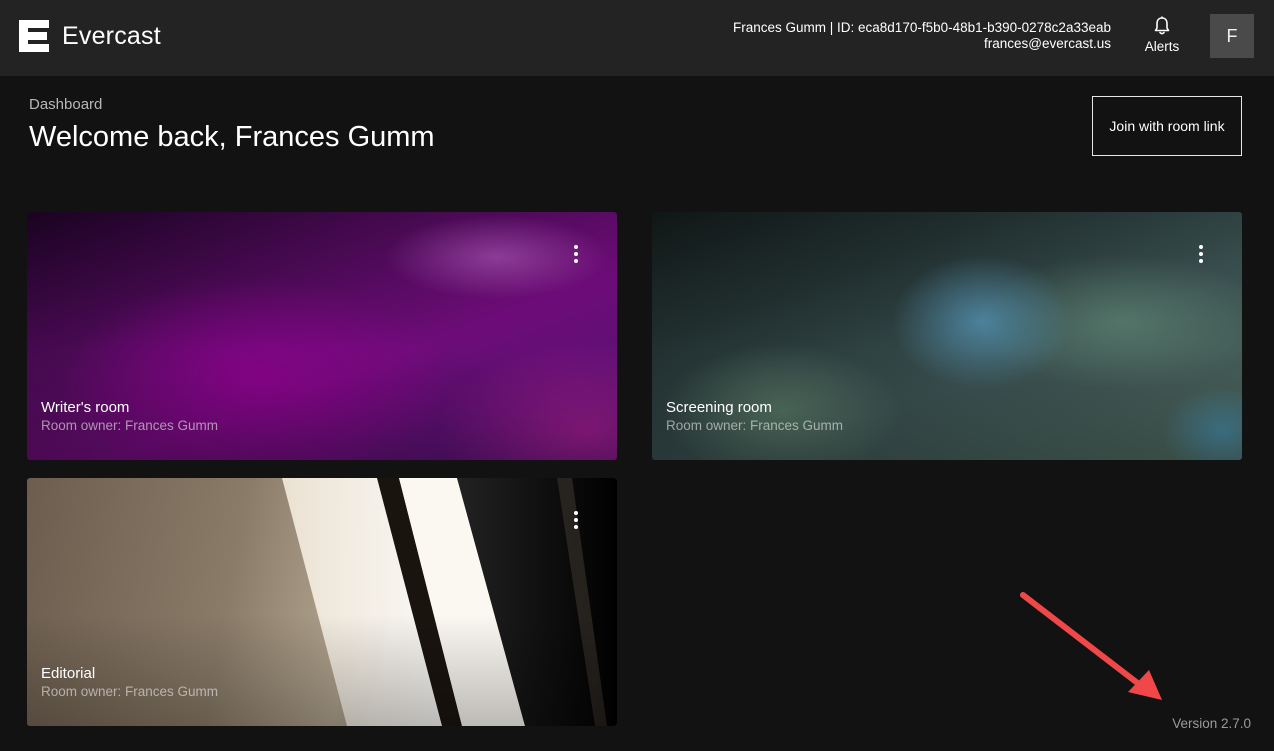  I want to click on avatar: F, so click(1232, 36).